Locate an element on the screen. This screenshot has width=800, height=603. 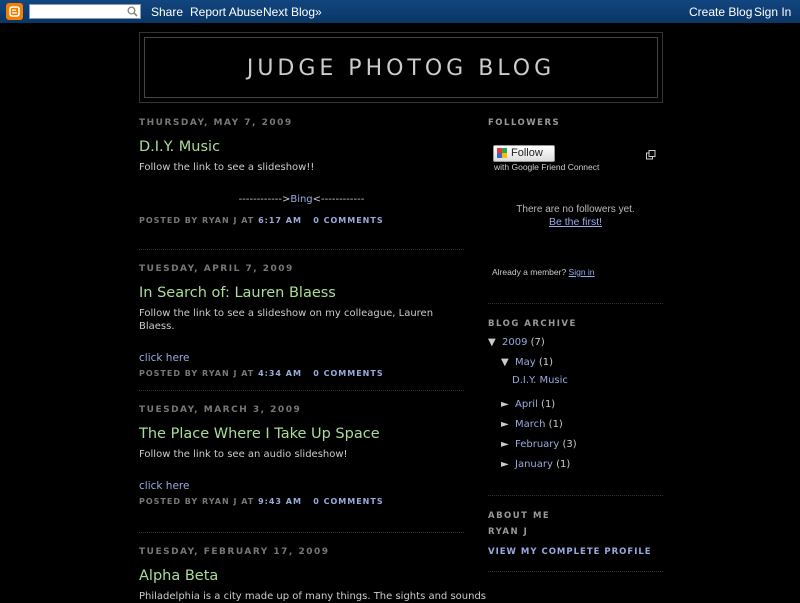
archive-month-label: April is located at coordinates (526, 404).